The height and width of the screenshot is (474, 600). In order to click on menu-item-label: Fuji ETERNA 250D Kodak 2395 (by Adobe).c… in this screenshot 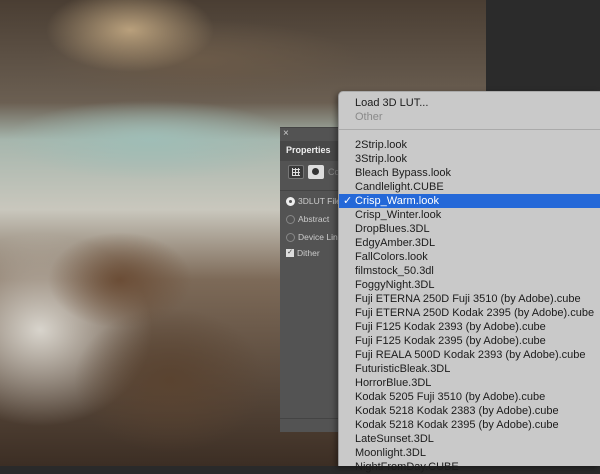, I will do `click(475, 313)`.